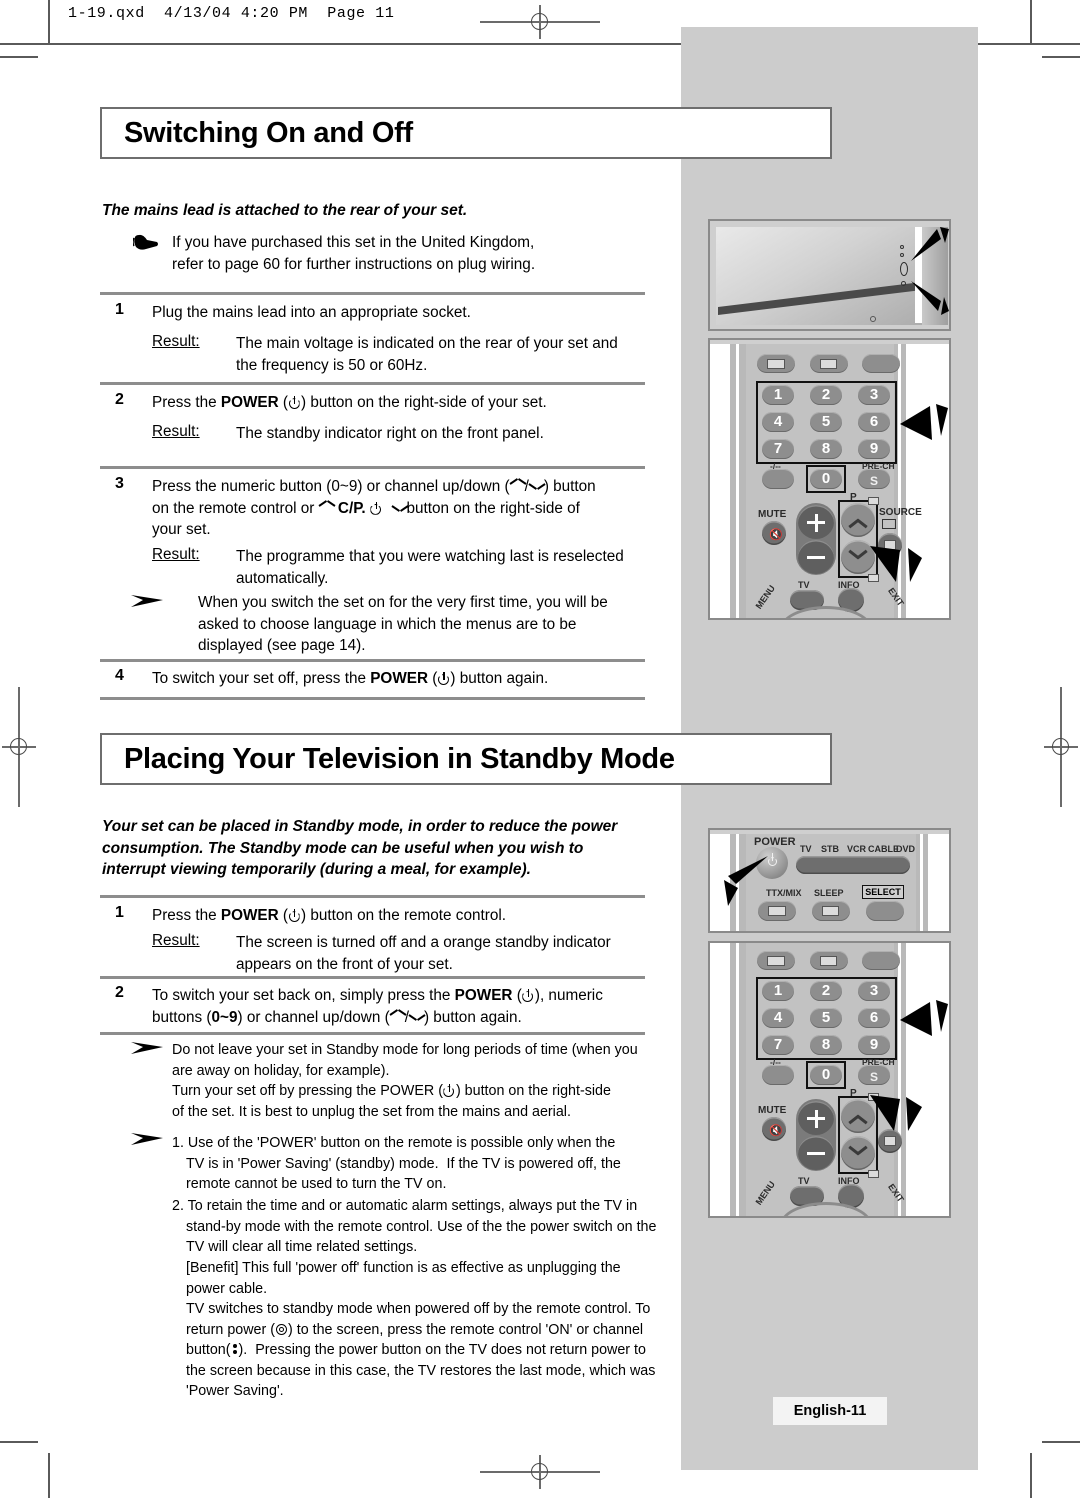  Describe the element at coordinates (119, 912) in the screenshot. I see `step-number-2-1: 1` at that location.